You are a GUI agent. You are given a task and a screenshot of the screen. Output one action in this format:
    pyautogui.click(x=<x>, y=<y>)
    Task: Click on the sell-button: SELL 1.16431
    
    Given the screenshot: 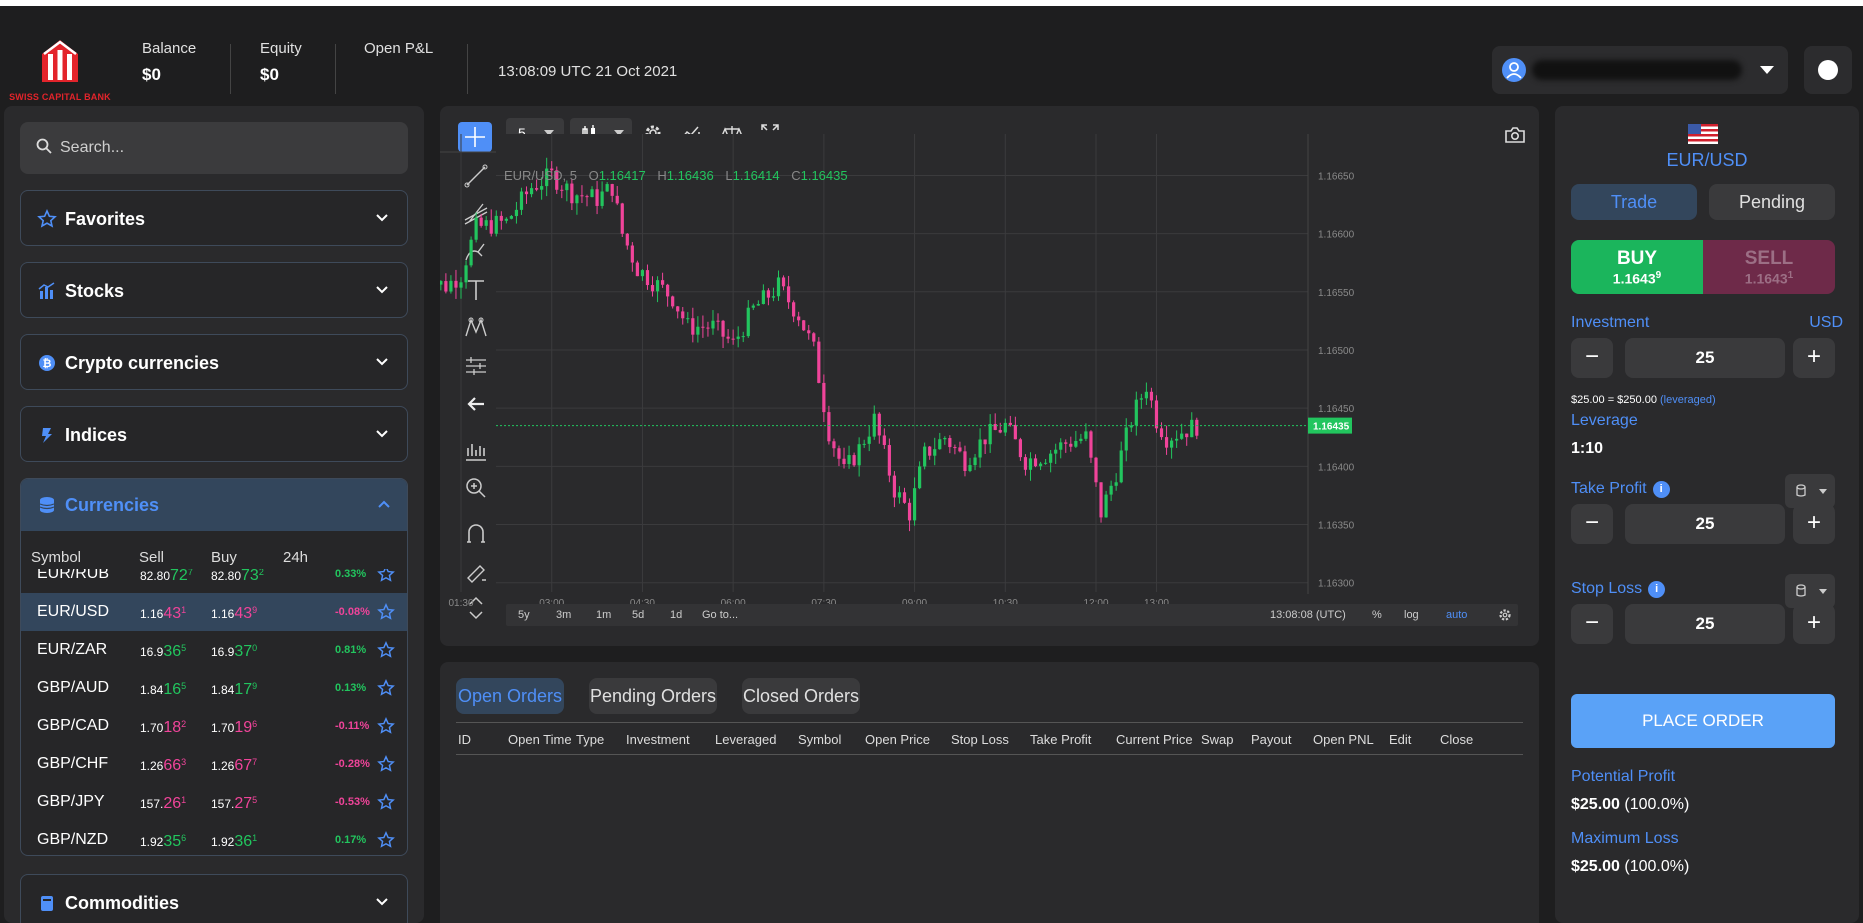 What is the action you would take?
    pyautogui.click(x=1769, y=267)
    